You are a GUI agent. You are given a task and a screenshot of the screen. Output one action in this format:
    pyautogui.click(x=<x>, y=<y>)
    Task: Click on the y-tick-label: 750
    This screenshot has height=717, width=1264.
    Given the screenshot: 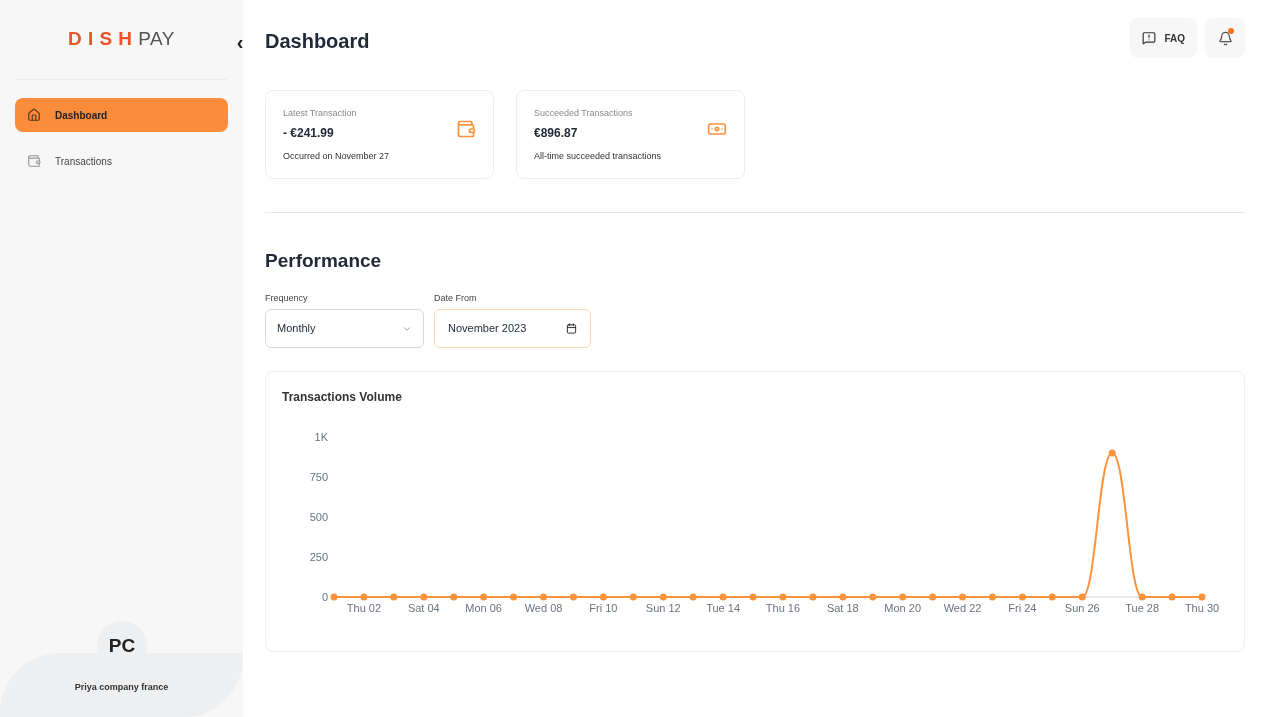 What is the action you would take?
    pyautogui.click(x=318, y=477)
    